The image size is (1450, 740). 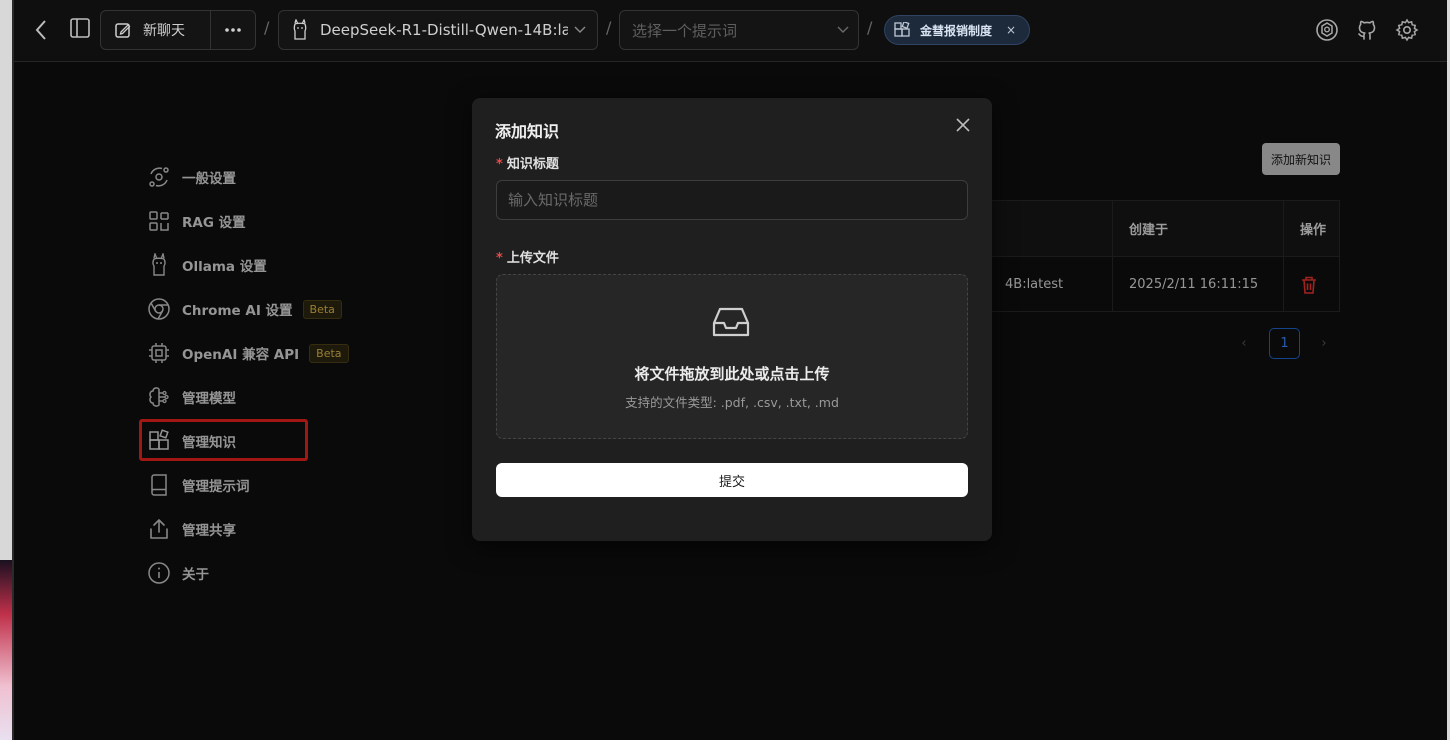 I want to click on ollama-status-icon, so click(x=1327, y=30).